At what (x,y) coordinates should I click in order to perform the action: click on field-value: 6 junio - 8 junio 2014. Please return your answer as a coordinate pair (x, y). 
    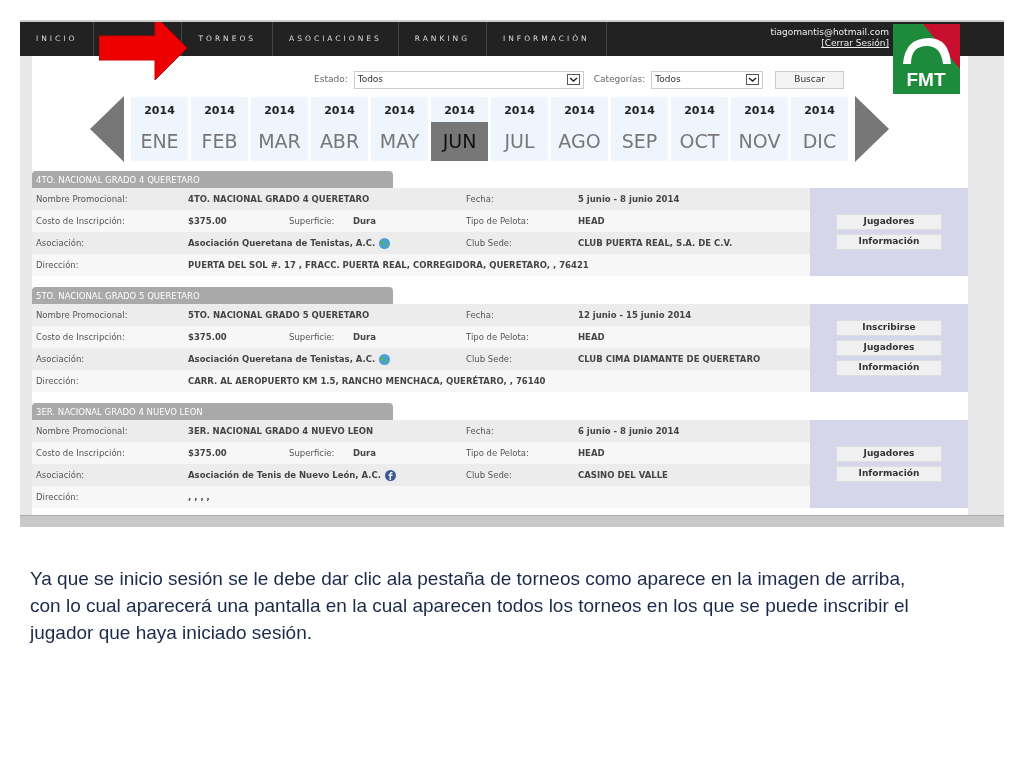
    Looking at the image, I should click on (629, 431).